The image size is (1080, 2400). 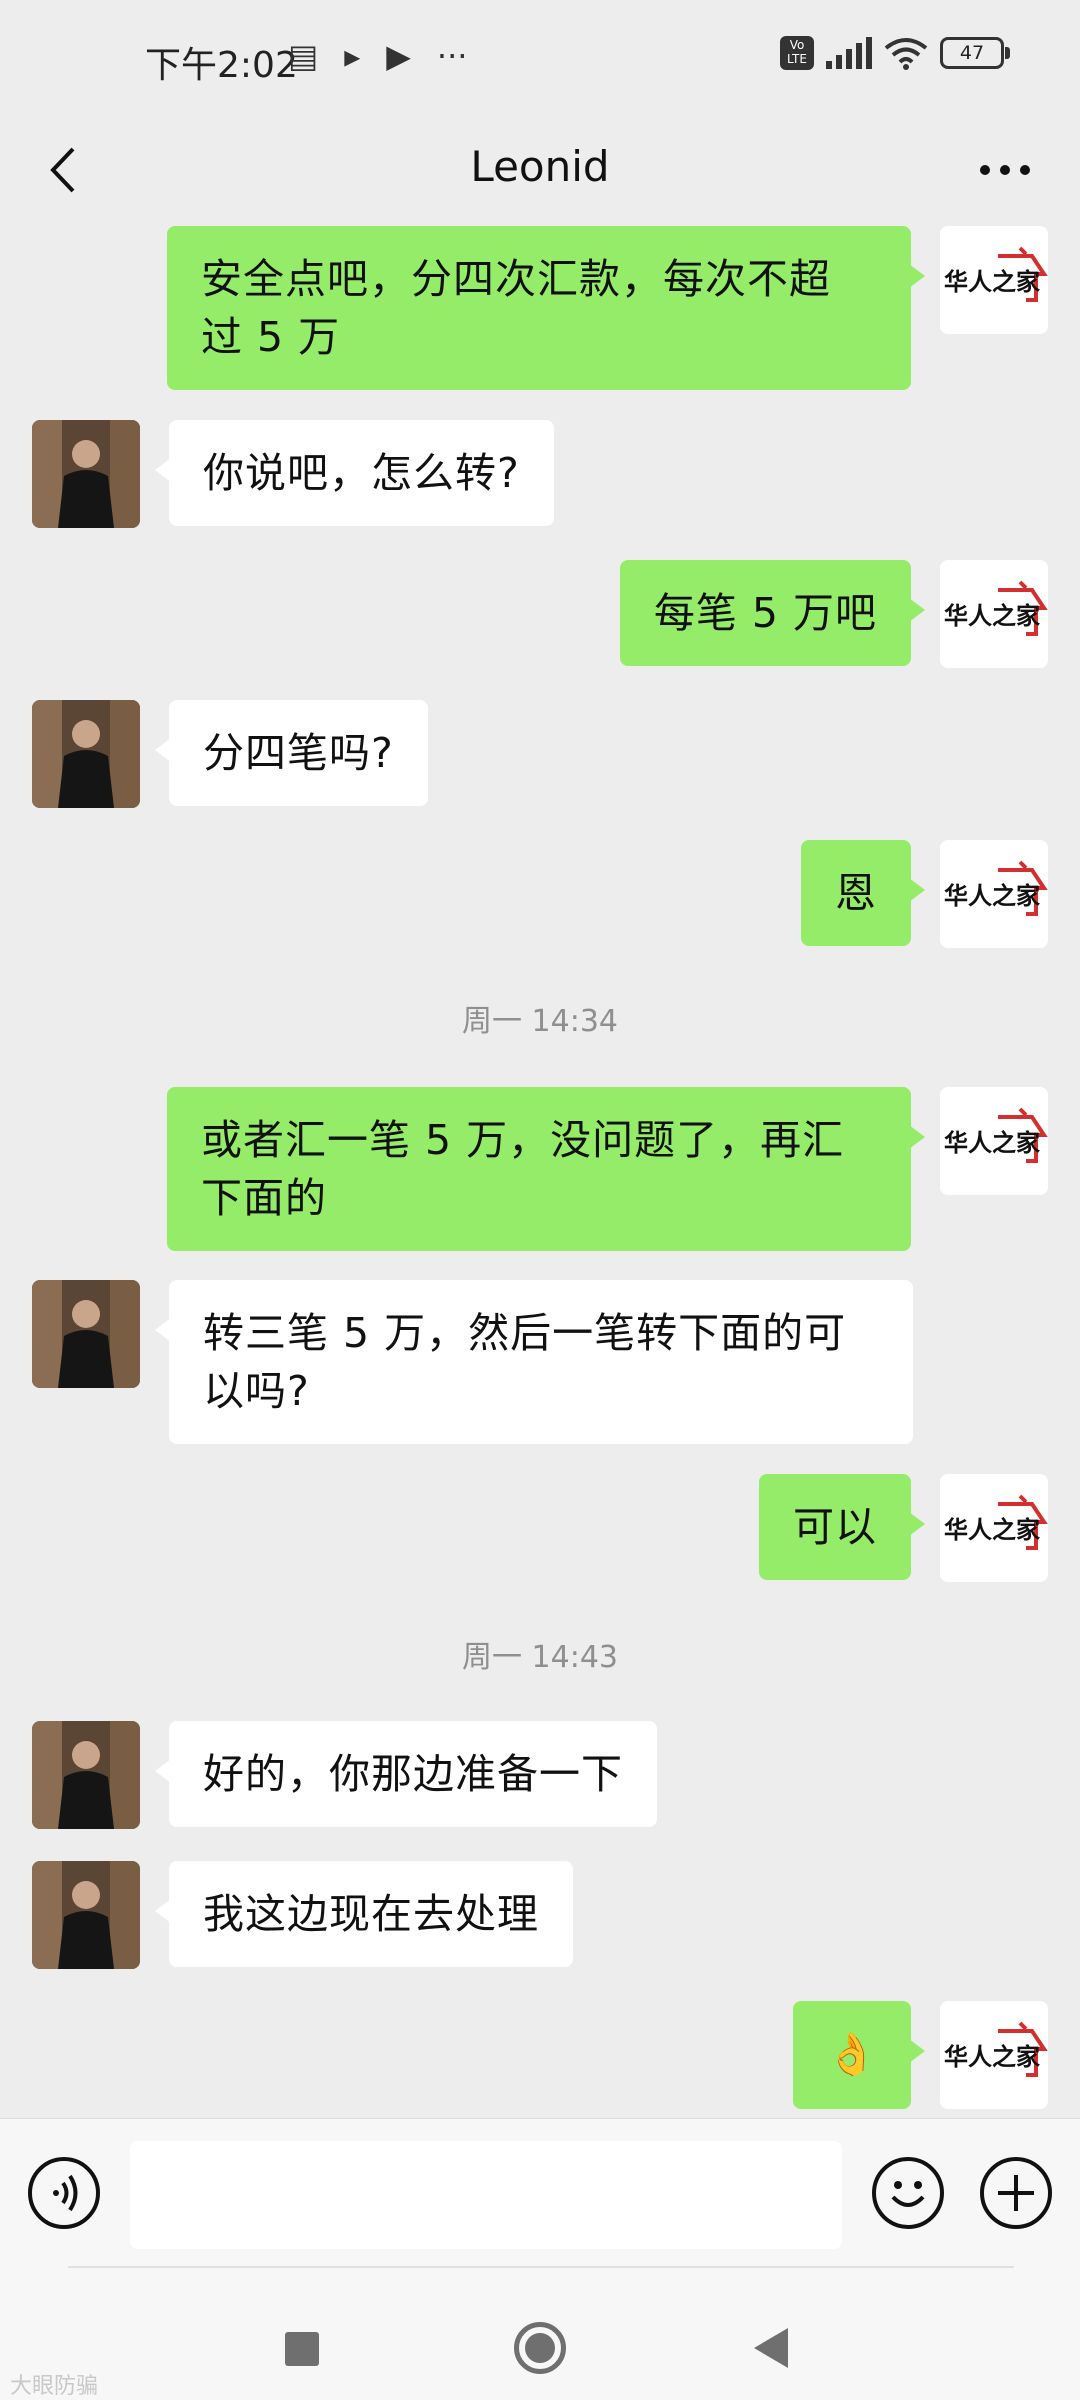 I want to click on voice-icon, so click(x=65, y=2193).